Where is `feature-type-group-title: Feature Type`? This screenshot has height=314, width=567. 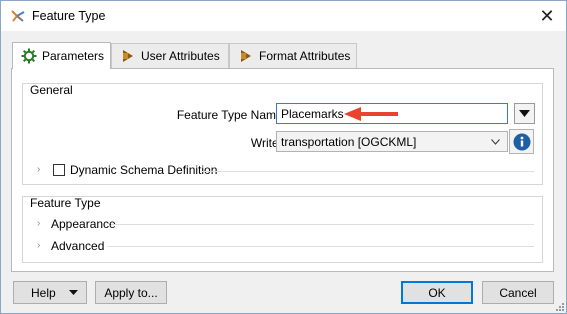
feature-type-group-title: Feature Type is located at coordinates (65, 203).